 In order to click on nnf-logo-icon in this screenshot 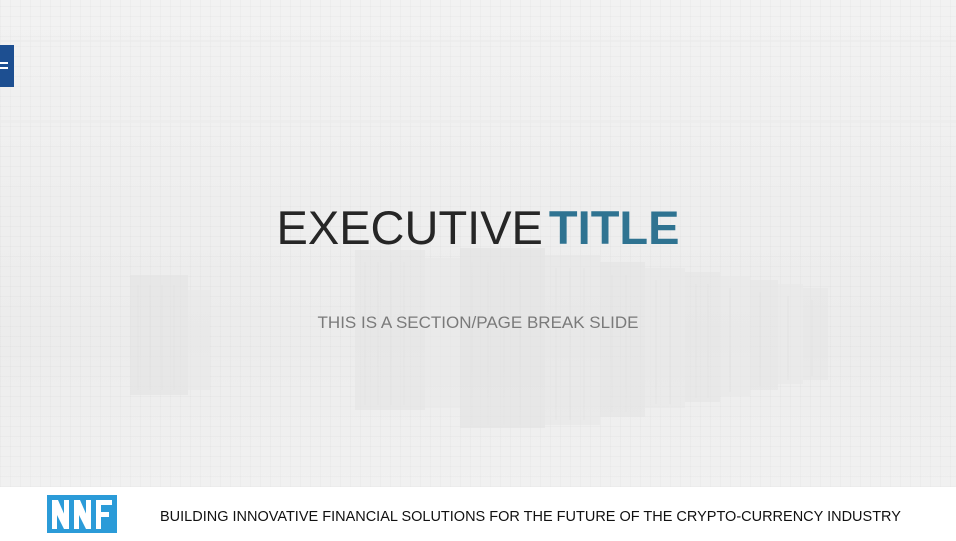, I will do `click(82, 514)`.